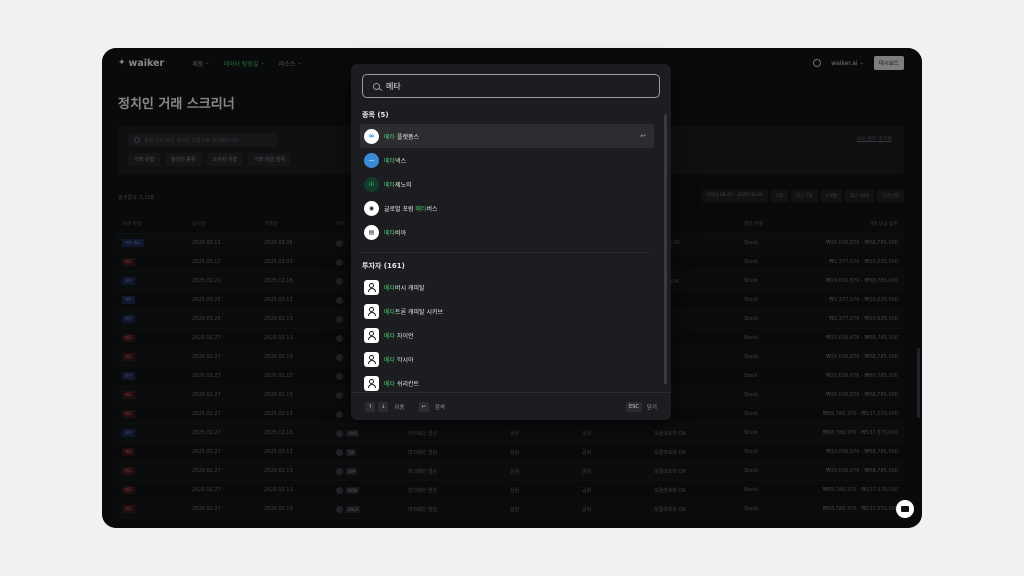  I want to click on result-label: 글로벌 포럼 메타버스, so click(411, 208).